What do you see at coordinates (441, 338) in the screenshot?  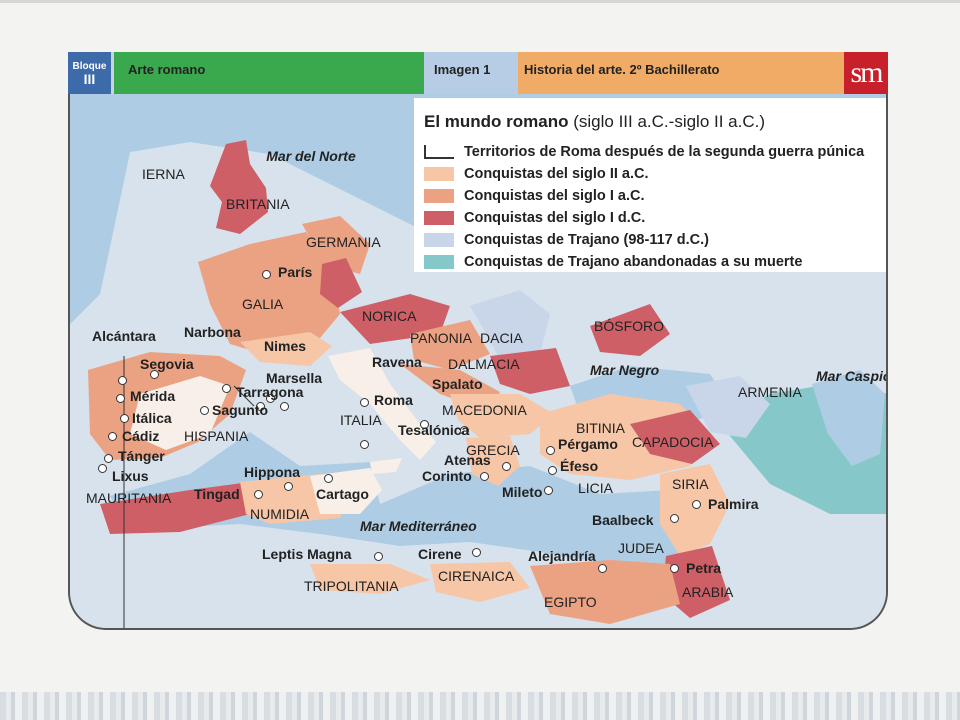 I see `region-label-panonia: PANONIA` at bounding box center [441, 338].